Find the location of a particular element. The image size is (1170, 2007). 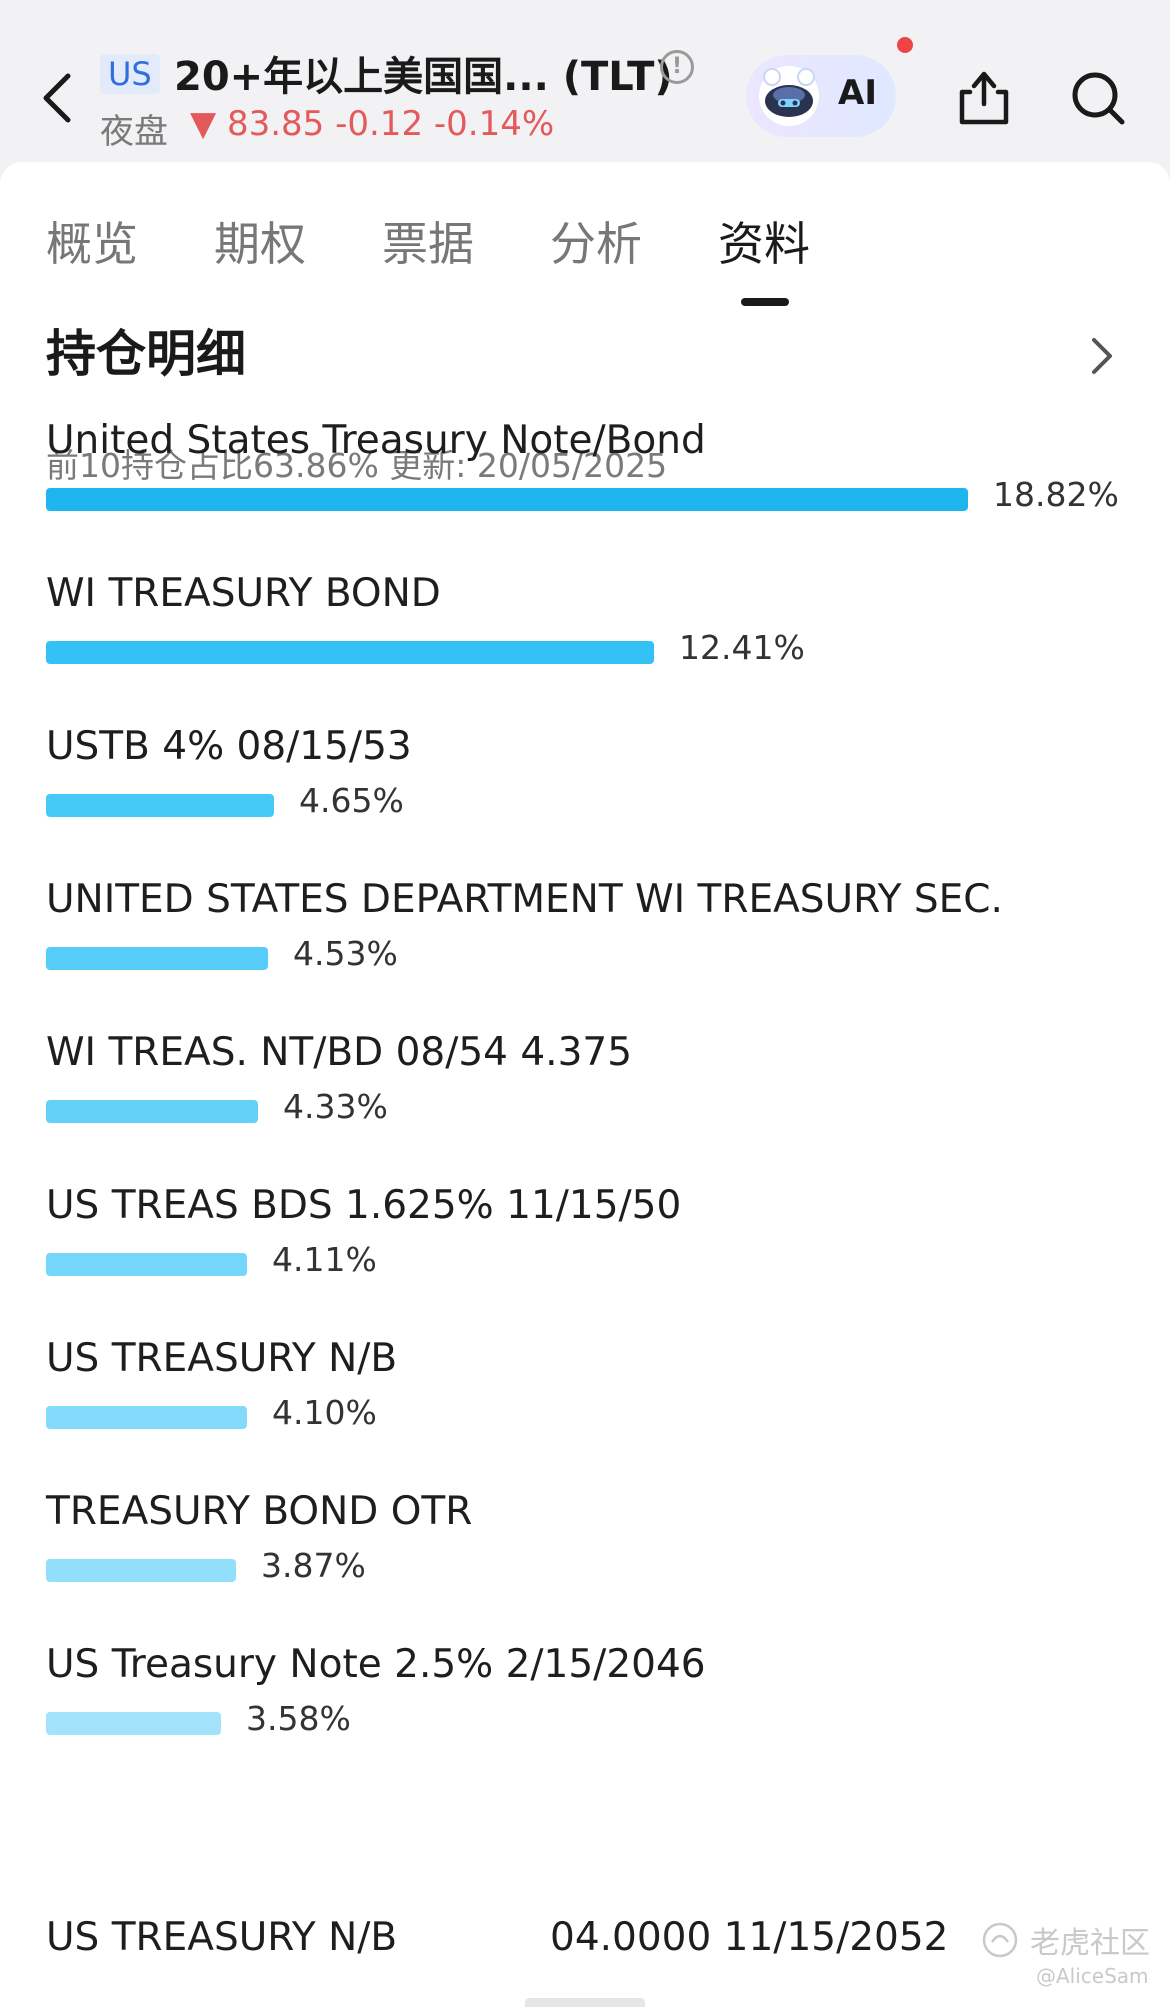

ai-assistant-button: AI is located at coordinates (821, 96).